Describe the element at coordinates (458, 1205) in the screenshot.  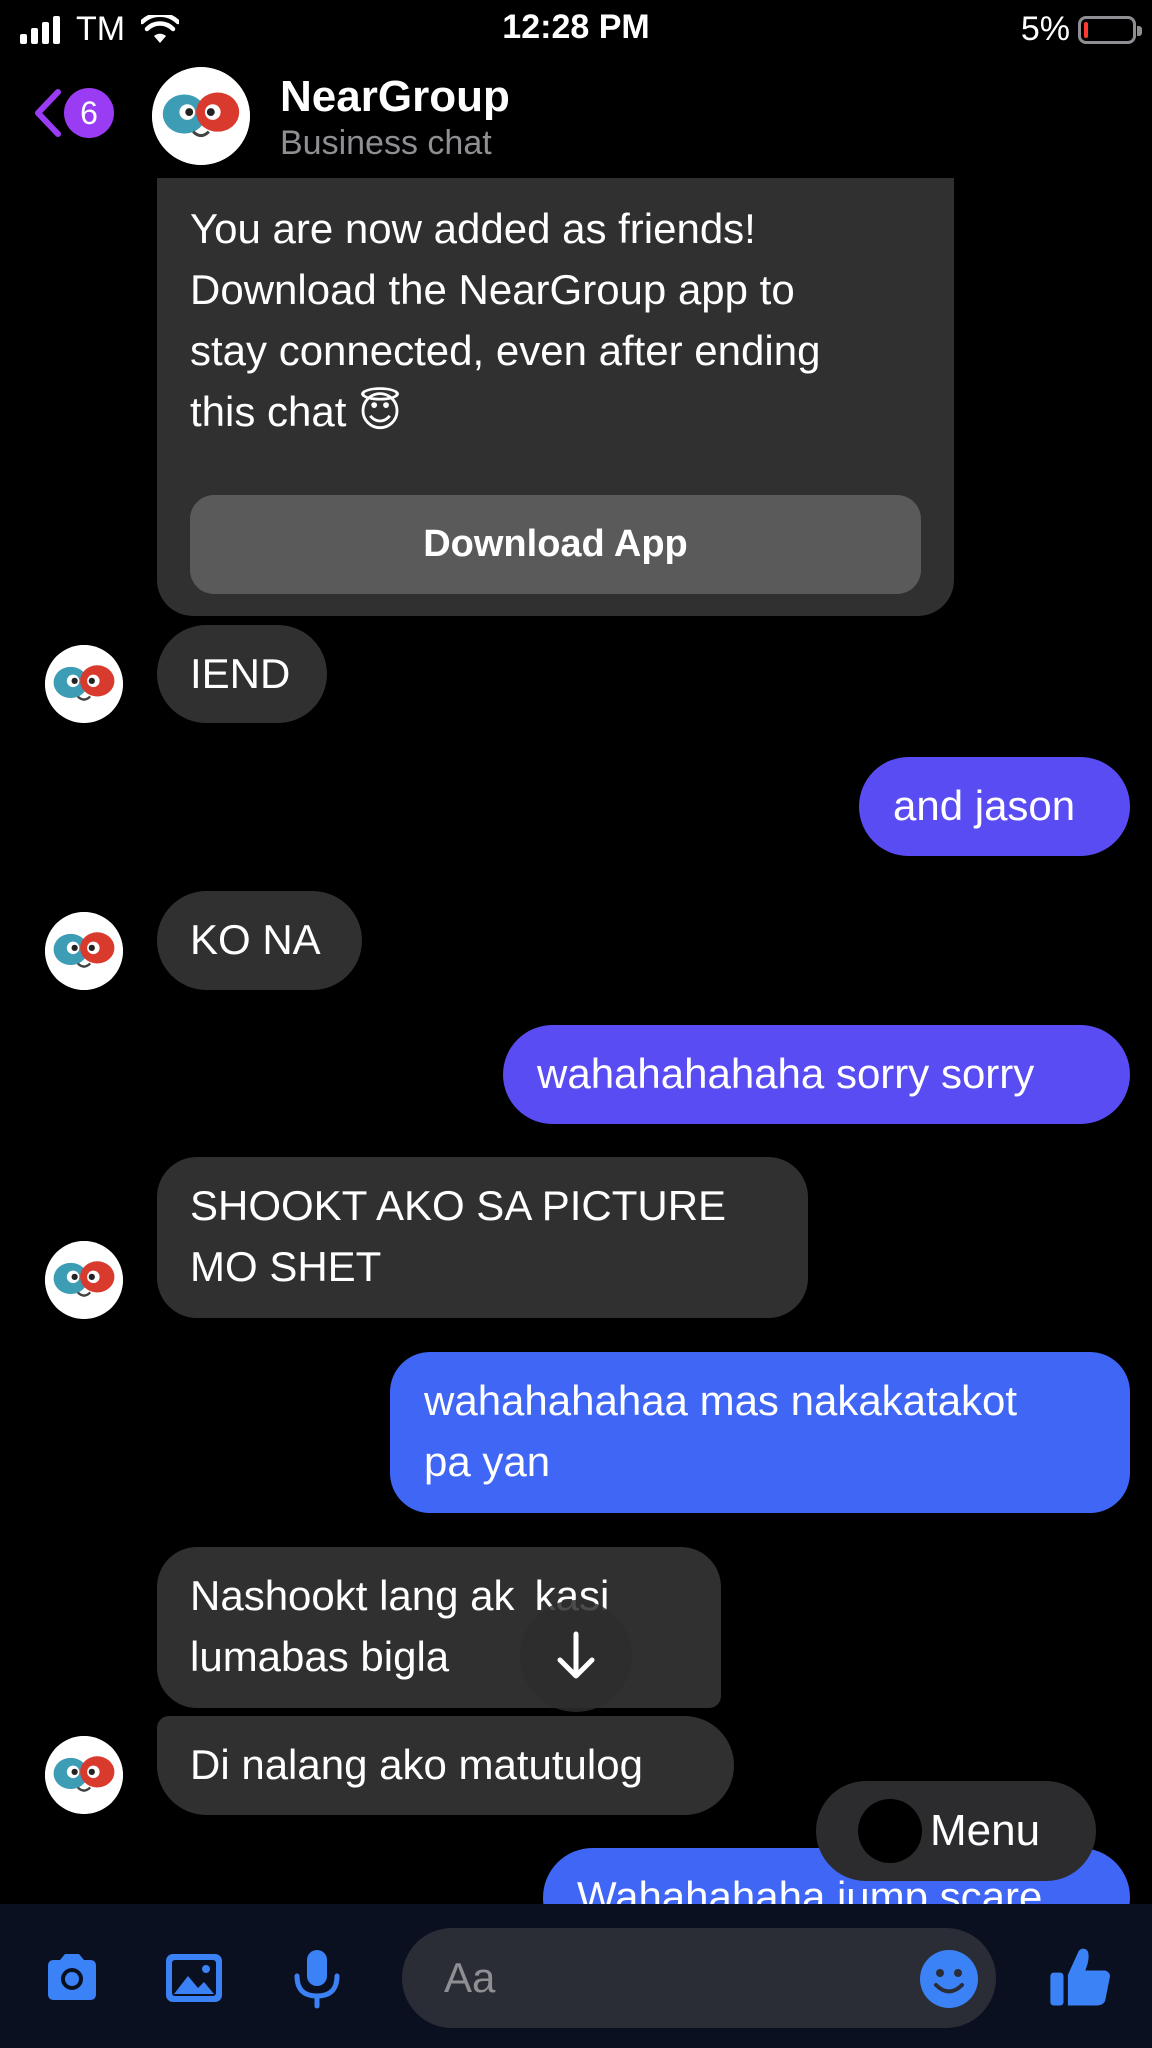
I see `message-line: SHOOKT AKO SA PICTURE` at that location.